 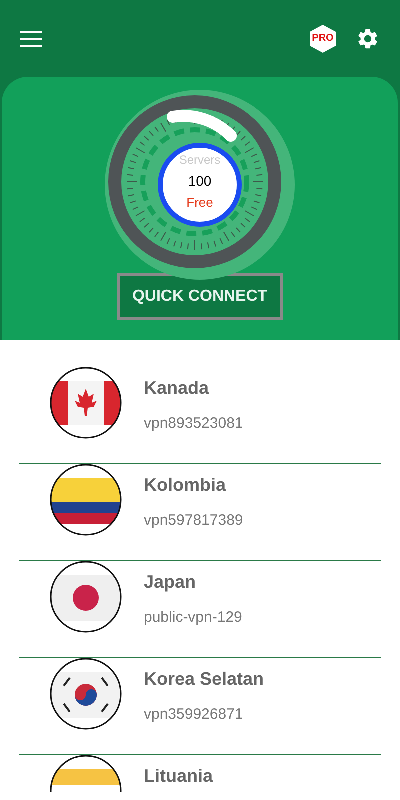 What do you see at coordinates (368, 38) in the screenshot?
I see `settings-icon` at bounding box center [368, 38].